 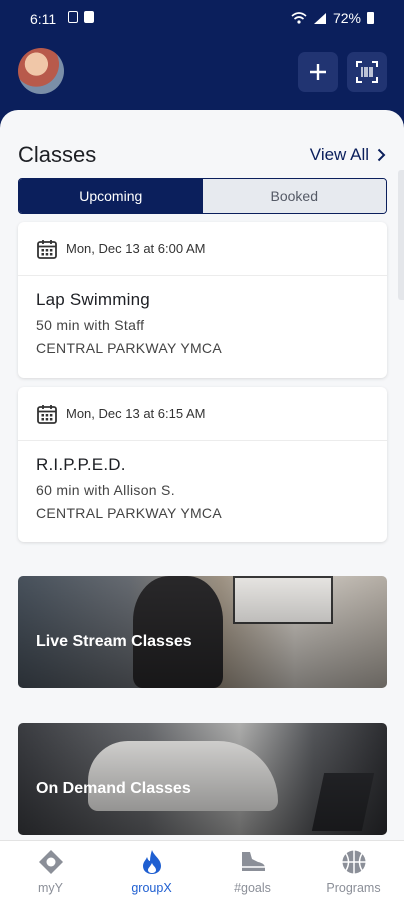 I want to click on add-button, so click(x=318, y=72).